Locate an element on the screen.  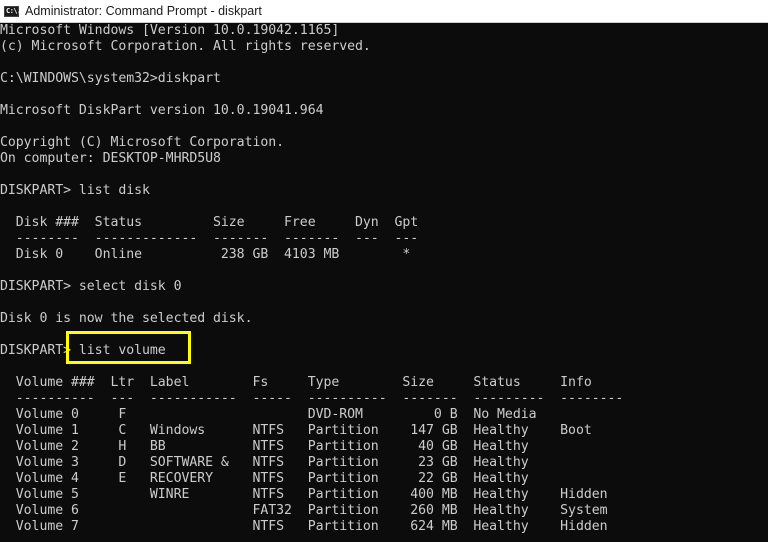
command-line: DISKPART> select disk 0 is located at coordinates (91, 286).